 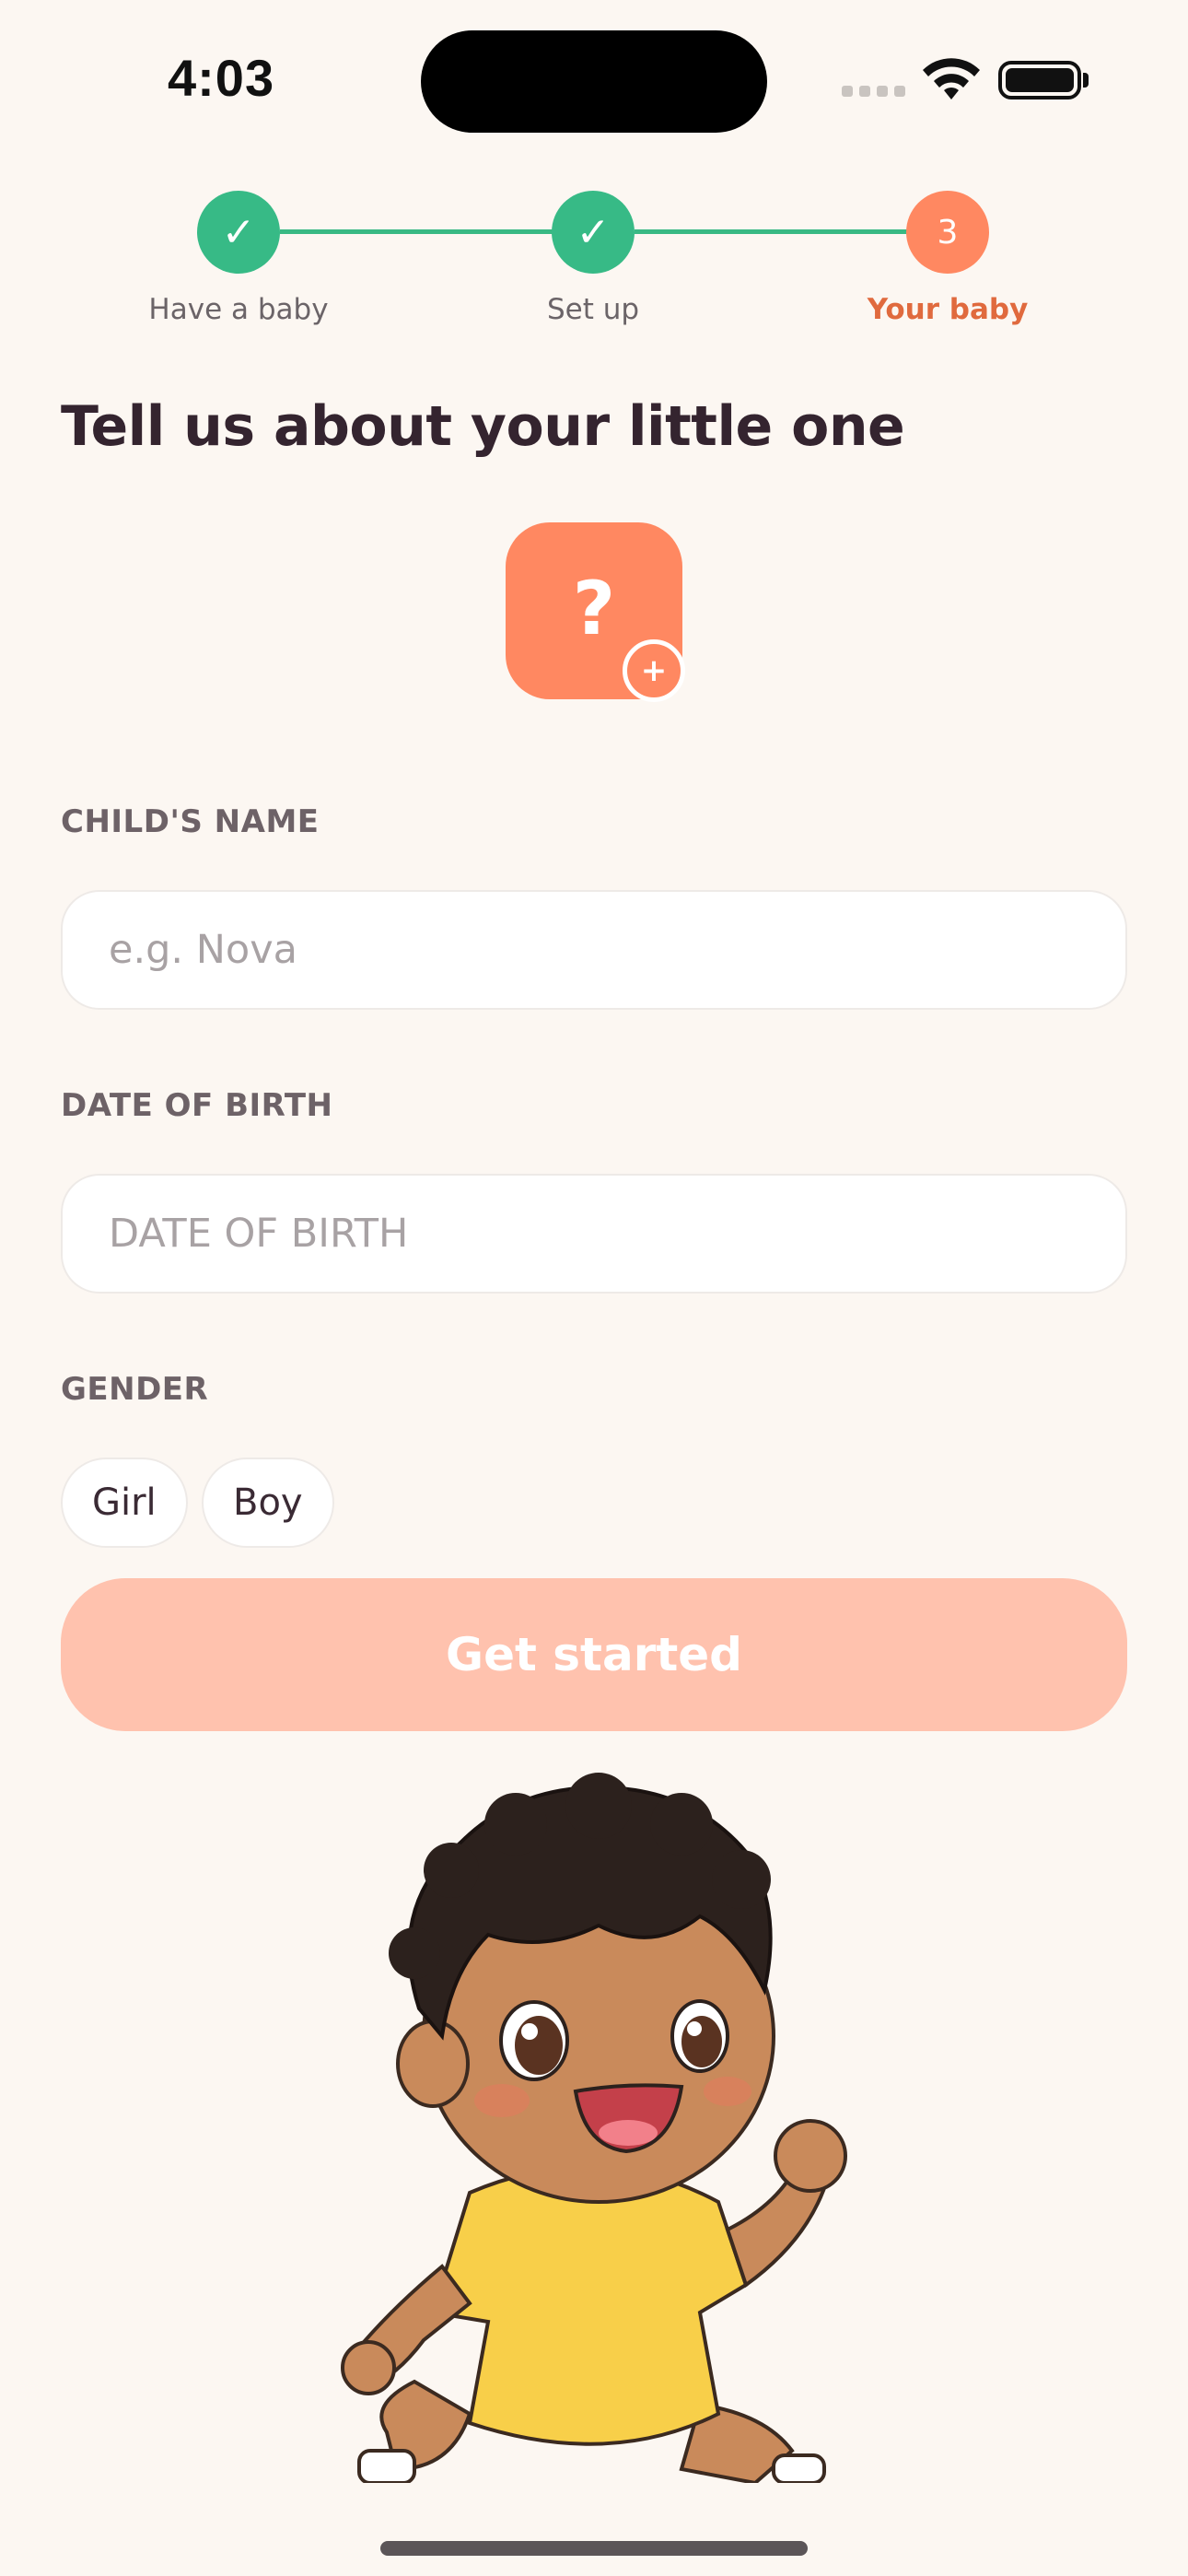 I want to click on step-1-check-icon: ✓, so click(x=239, y=232).